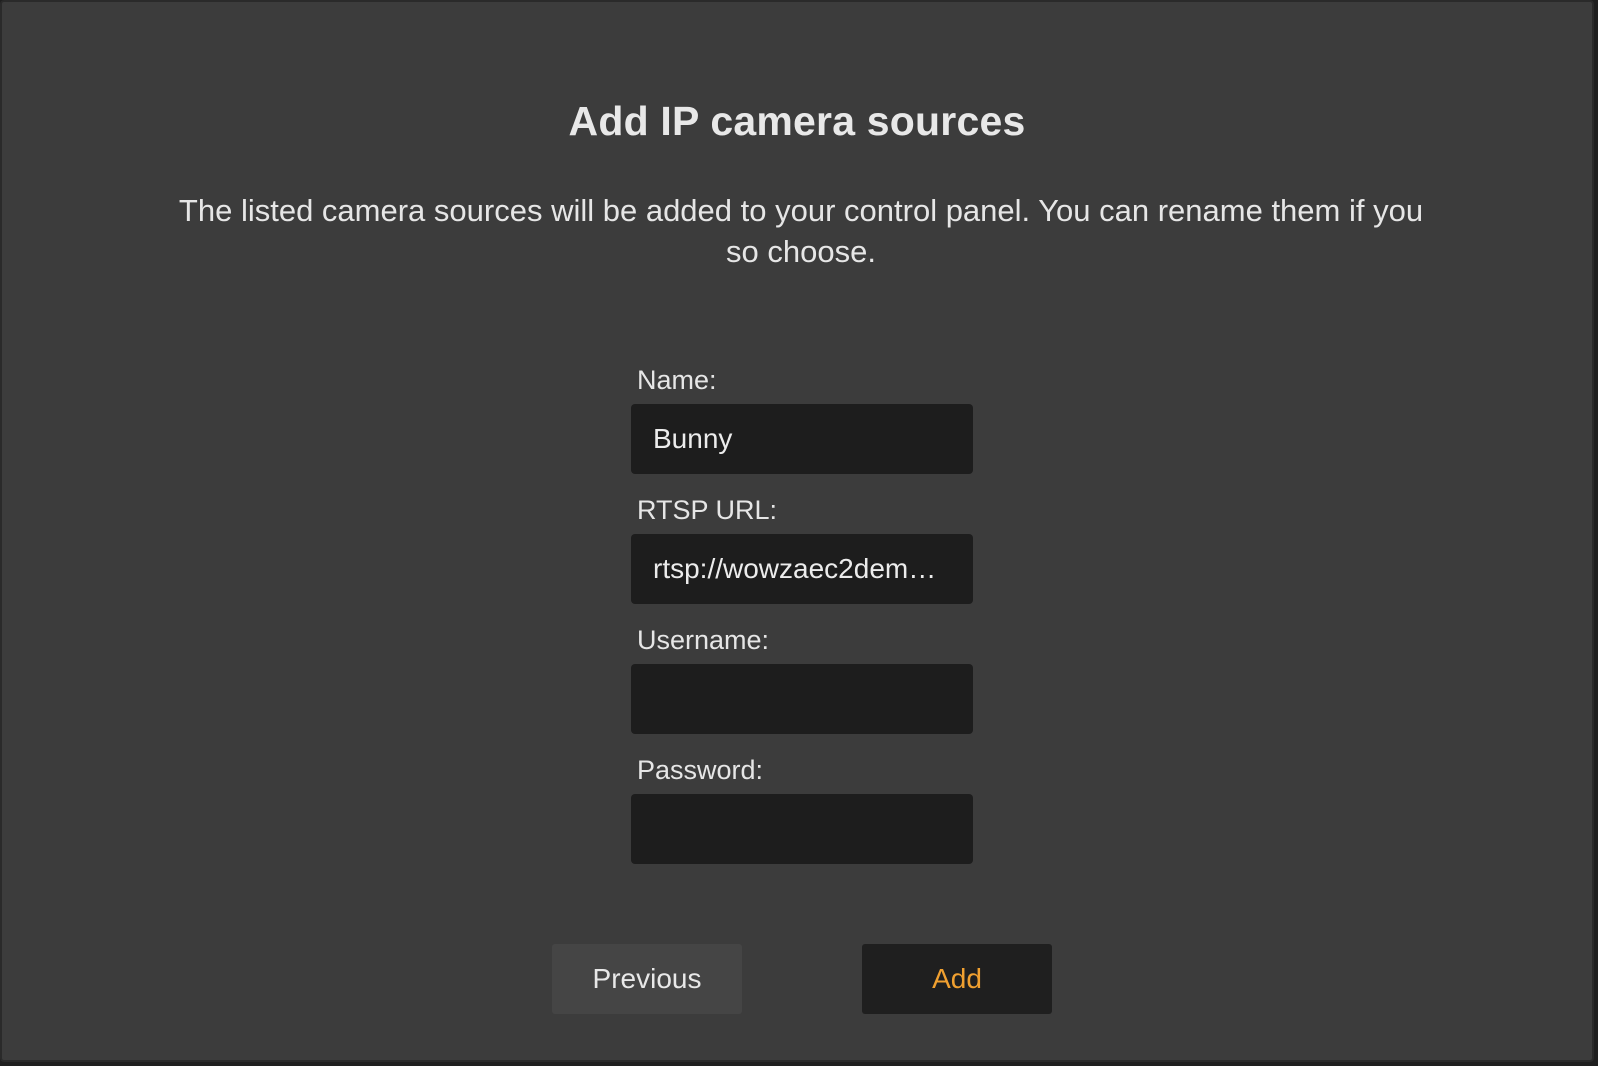 The height and width of the screenshot is (1066, 1598). I want to click on username-label: Username:, so click(703, 640).